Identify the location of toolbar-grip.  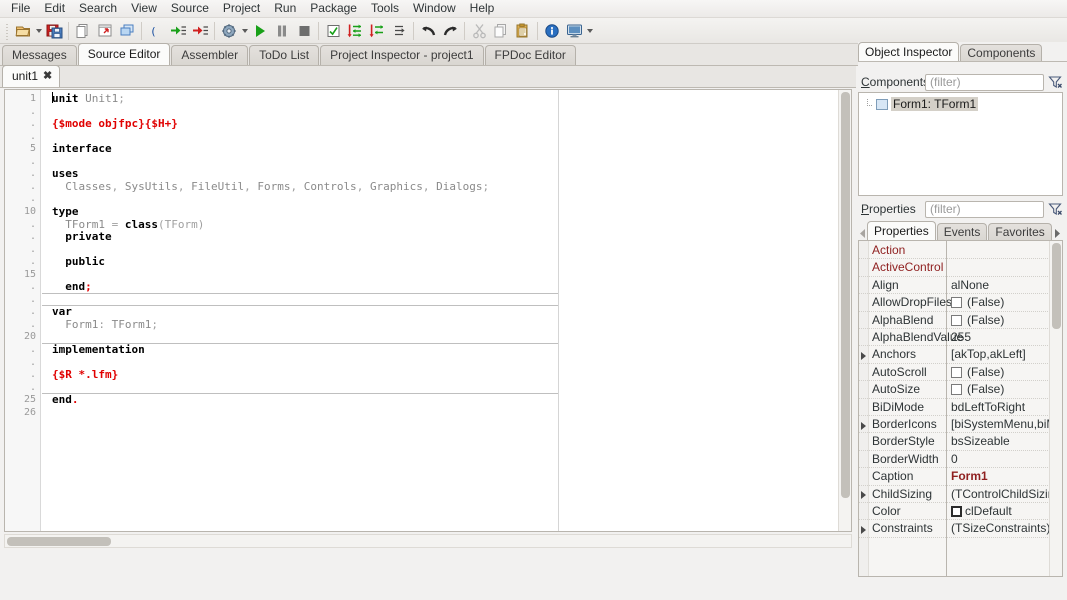
(7, 30).